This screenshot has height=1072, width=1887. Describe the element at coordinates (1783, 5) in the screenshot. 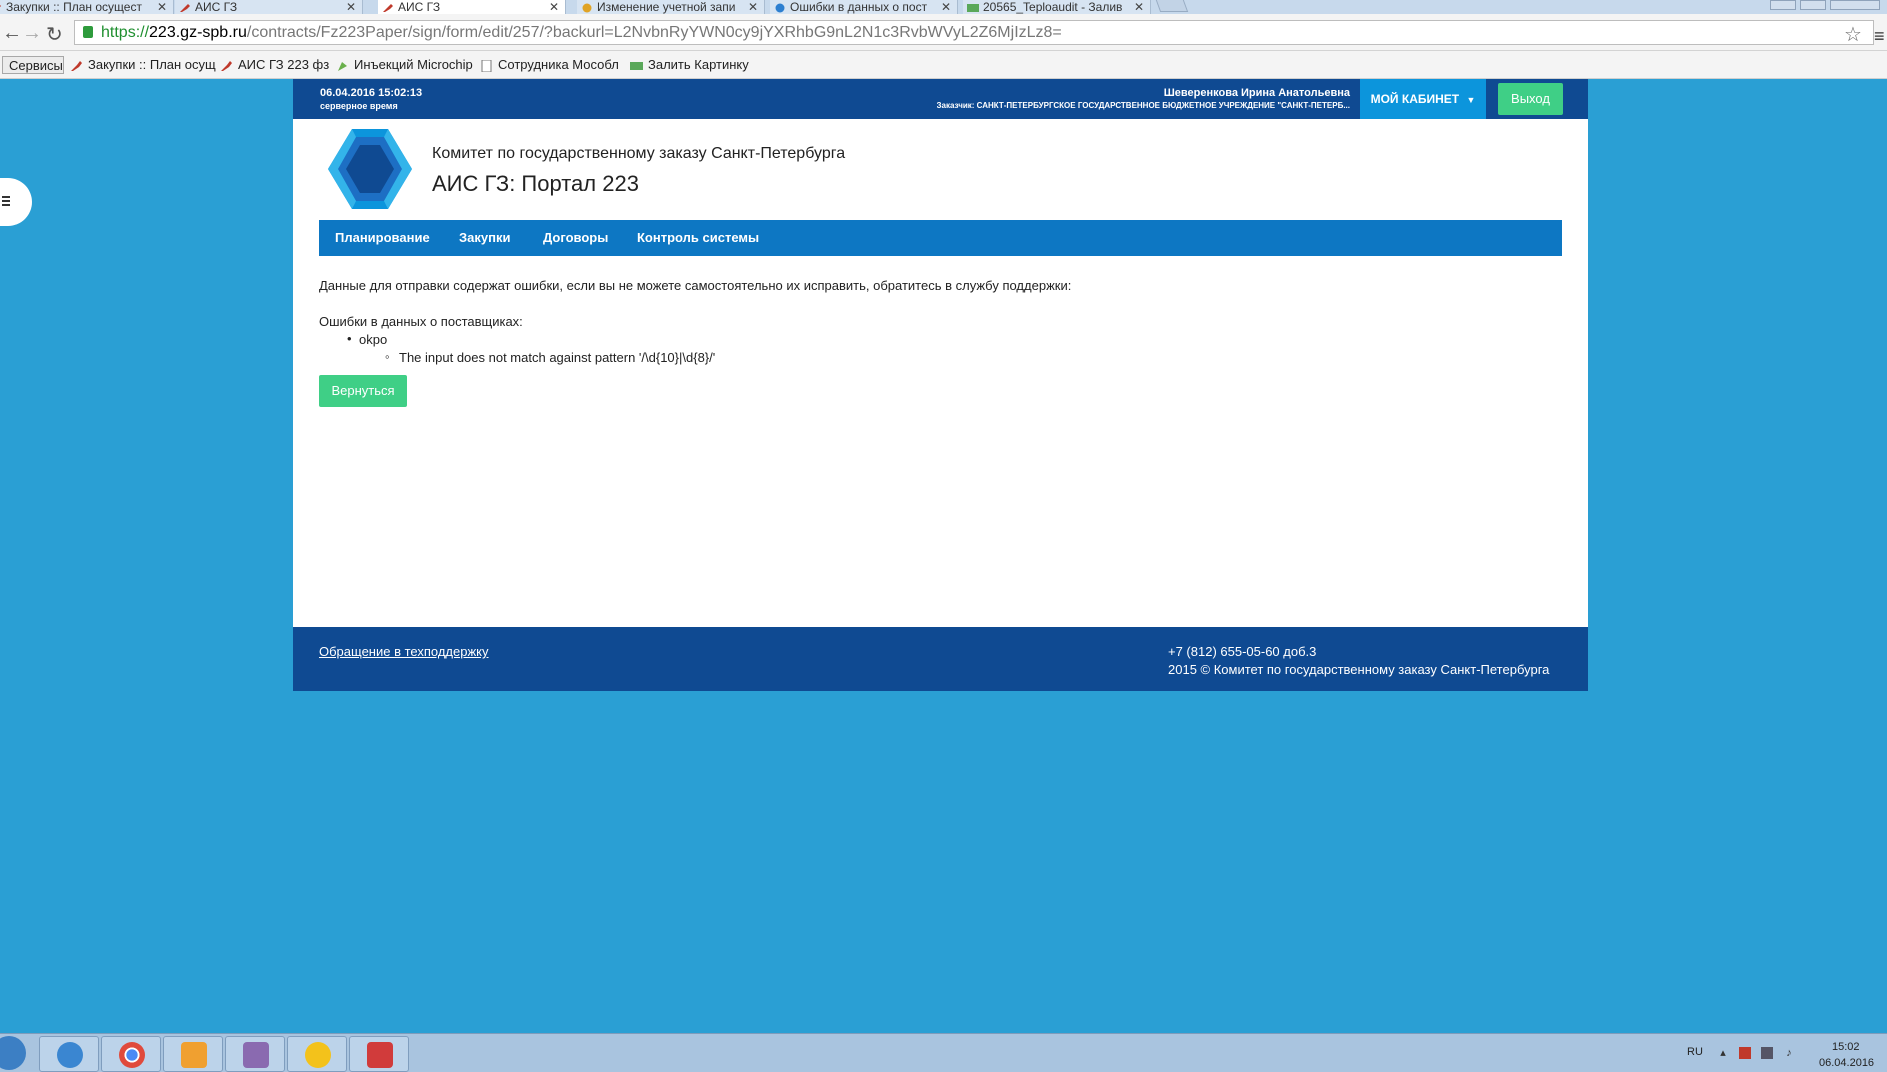

I see `minimize-button` at that location.